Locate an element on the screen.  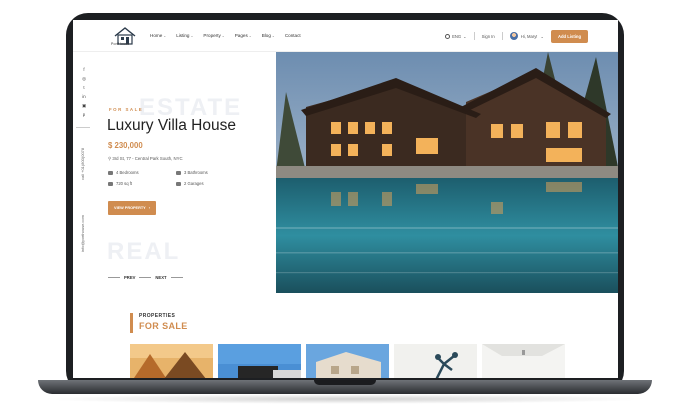
nav-home-label: Home is located at coordinates (156, 35).